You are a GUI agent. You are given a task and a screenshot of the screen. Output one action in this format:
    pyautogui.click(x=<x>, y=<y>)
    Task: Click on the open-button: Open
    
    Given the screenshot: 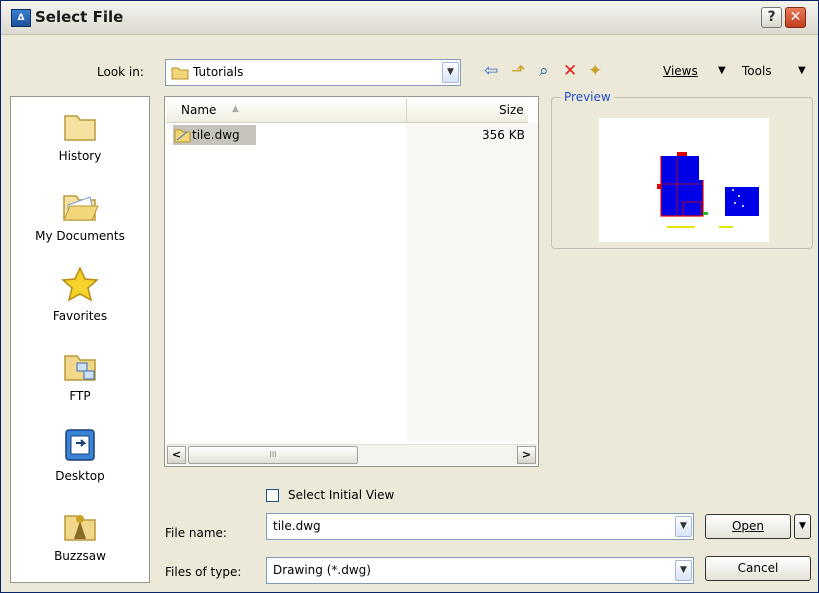 What is the action you would take?
    pyautogui.click(x=748, y=526)
    